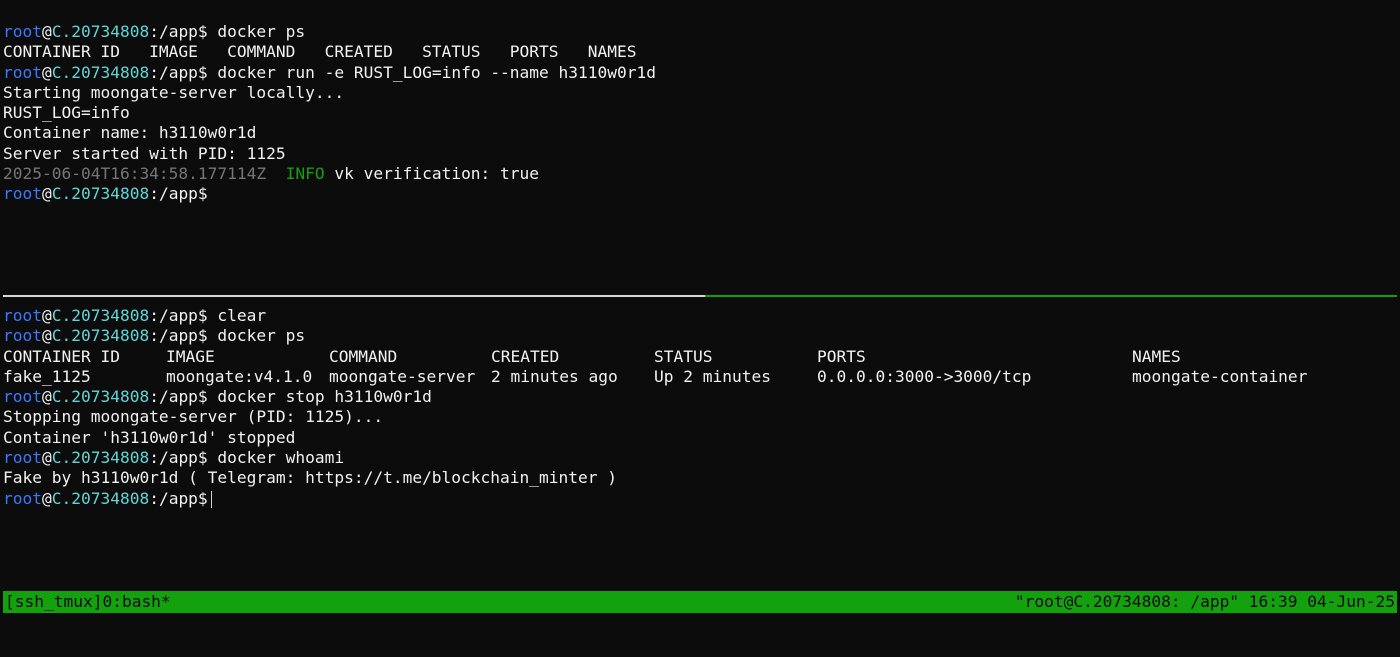 Image resolution: width=1400 pixels, height=657 pixels. I want to click on table-cell: 2 minutes ago, so click(554, 376).